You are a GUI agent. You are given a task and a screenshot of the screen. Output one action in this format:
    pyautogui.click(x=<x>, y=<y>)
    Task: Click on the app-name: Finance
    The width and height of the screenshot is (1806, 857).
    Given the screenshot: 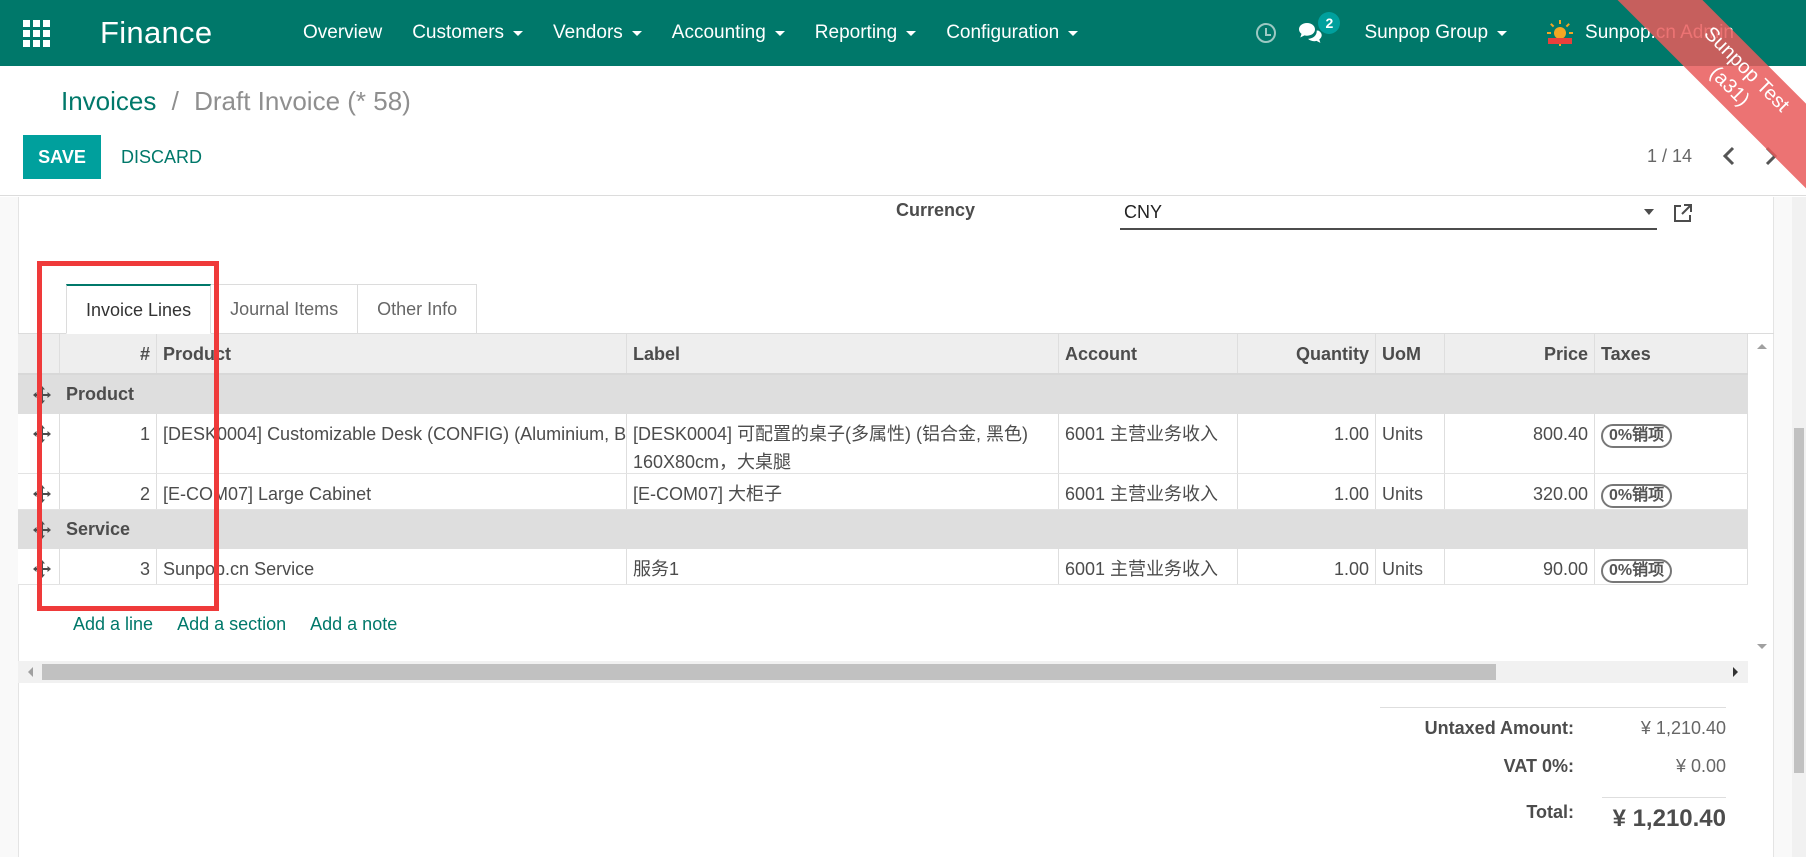 What is the action you would take?
    pyautogui.click(x=194, y=33)
    